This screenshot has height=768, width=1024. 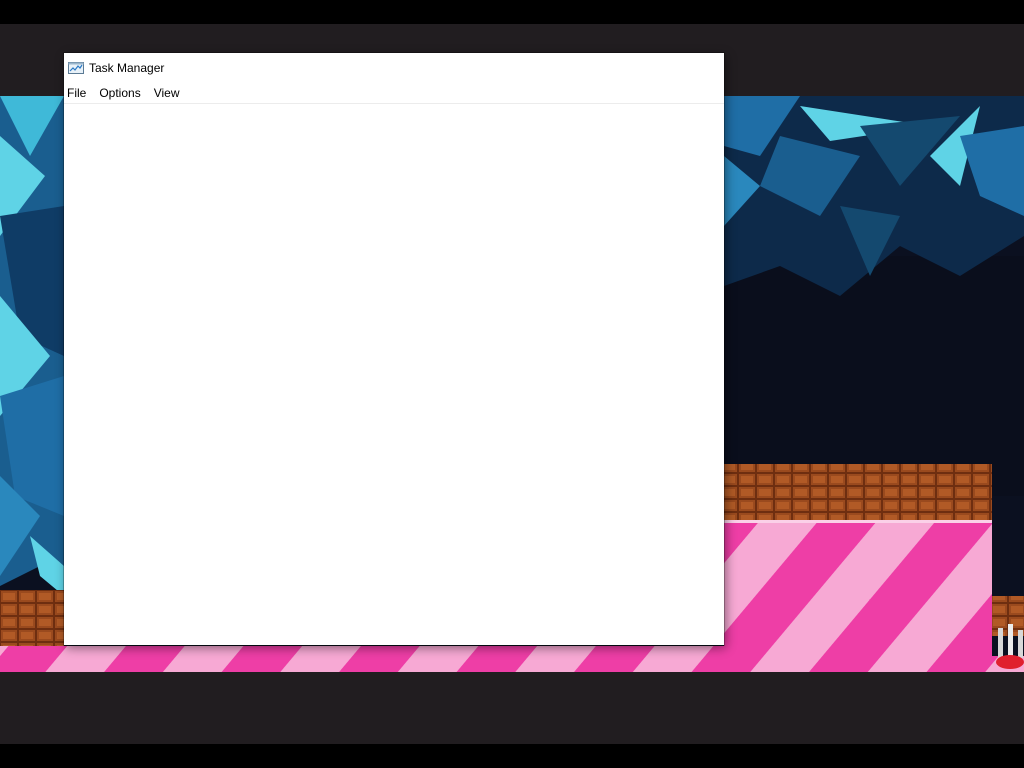 What do you see at coordinates (362, 659) in the screenshot?
I see `candy-ground` at bounding box center [362, 659].